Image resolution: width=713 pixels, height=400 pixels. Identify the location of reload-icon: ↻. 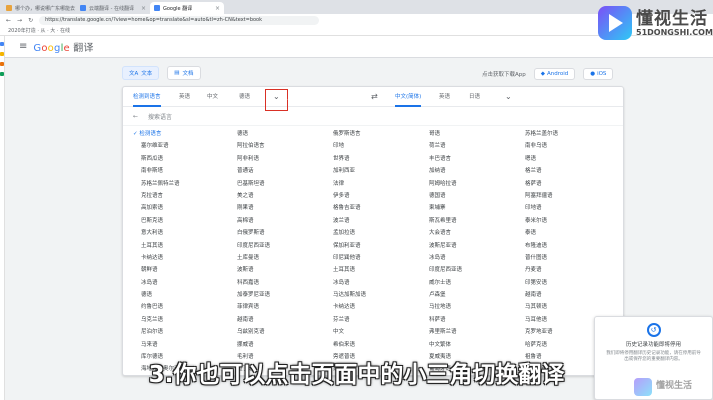
(30, 20).